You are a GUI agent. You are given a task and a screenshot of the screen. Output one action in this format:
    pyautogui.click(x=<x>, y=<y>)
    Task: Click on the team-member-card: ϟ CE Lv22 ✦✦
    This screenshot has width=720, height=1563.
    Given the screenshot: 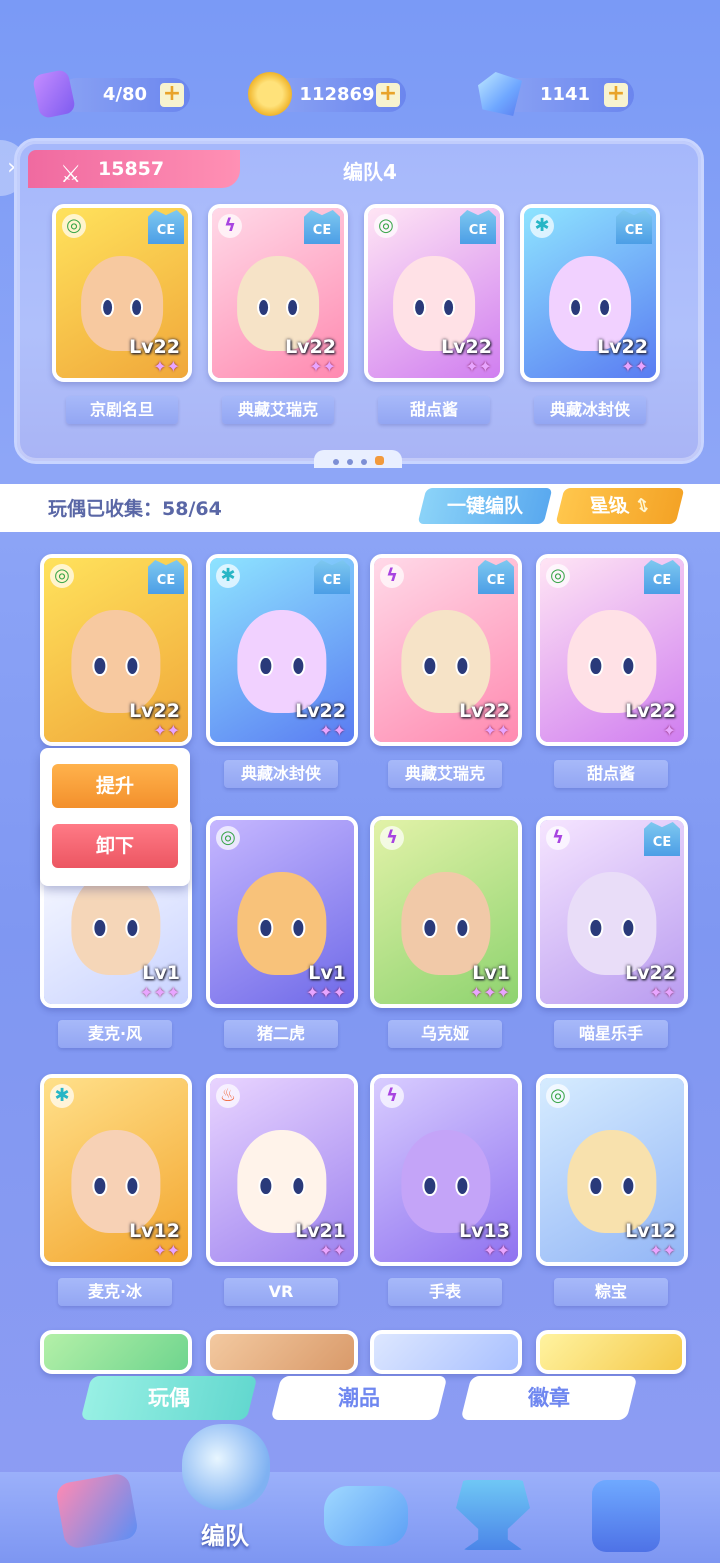 What is the action you would take?
    pyautogui.click(x=278, y=293)
    